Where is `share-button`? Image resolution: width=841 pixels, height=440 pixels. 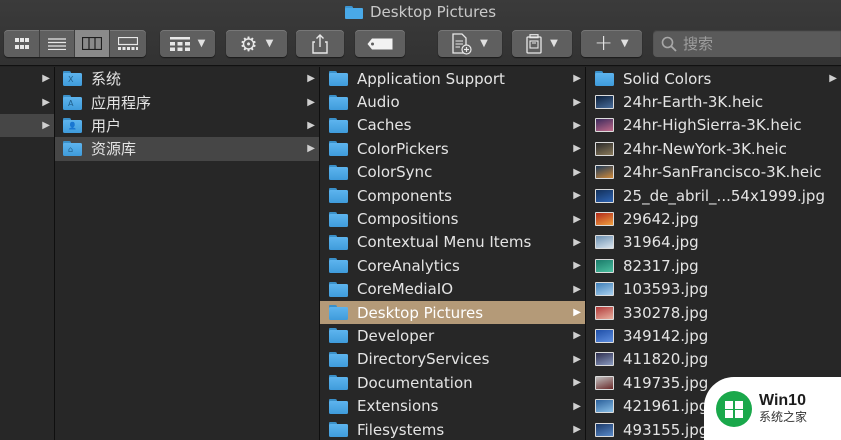
share-button is located at coordinates (320, 43).